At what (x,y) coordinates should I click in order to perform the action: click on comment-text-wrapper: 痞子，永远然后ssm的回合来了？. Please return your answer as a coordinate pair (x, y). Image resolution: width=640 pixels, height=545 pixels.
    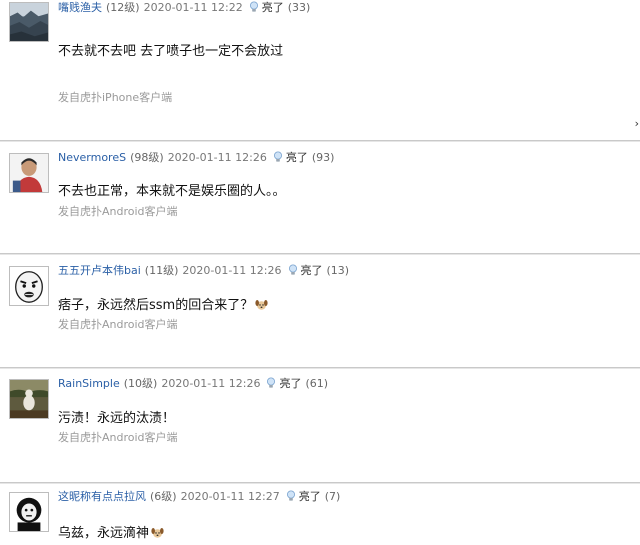
    Looking at the image, I should click on (163, 303).